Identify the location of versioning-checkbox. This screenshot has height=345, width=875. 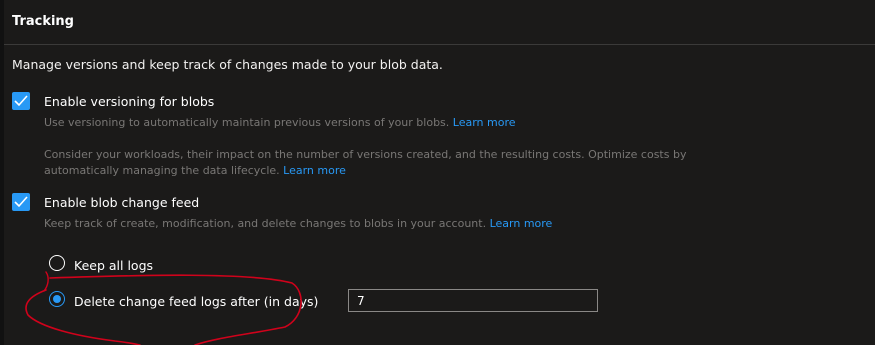
(21, 101).